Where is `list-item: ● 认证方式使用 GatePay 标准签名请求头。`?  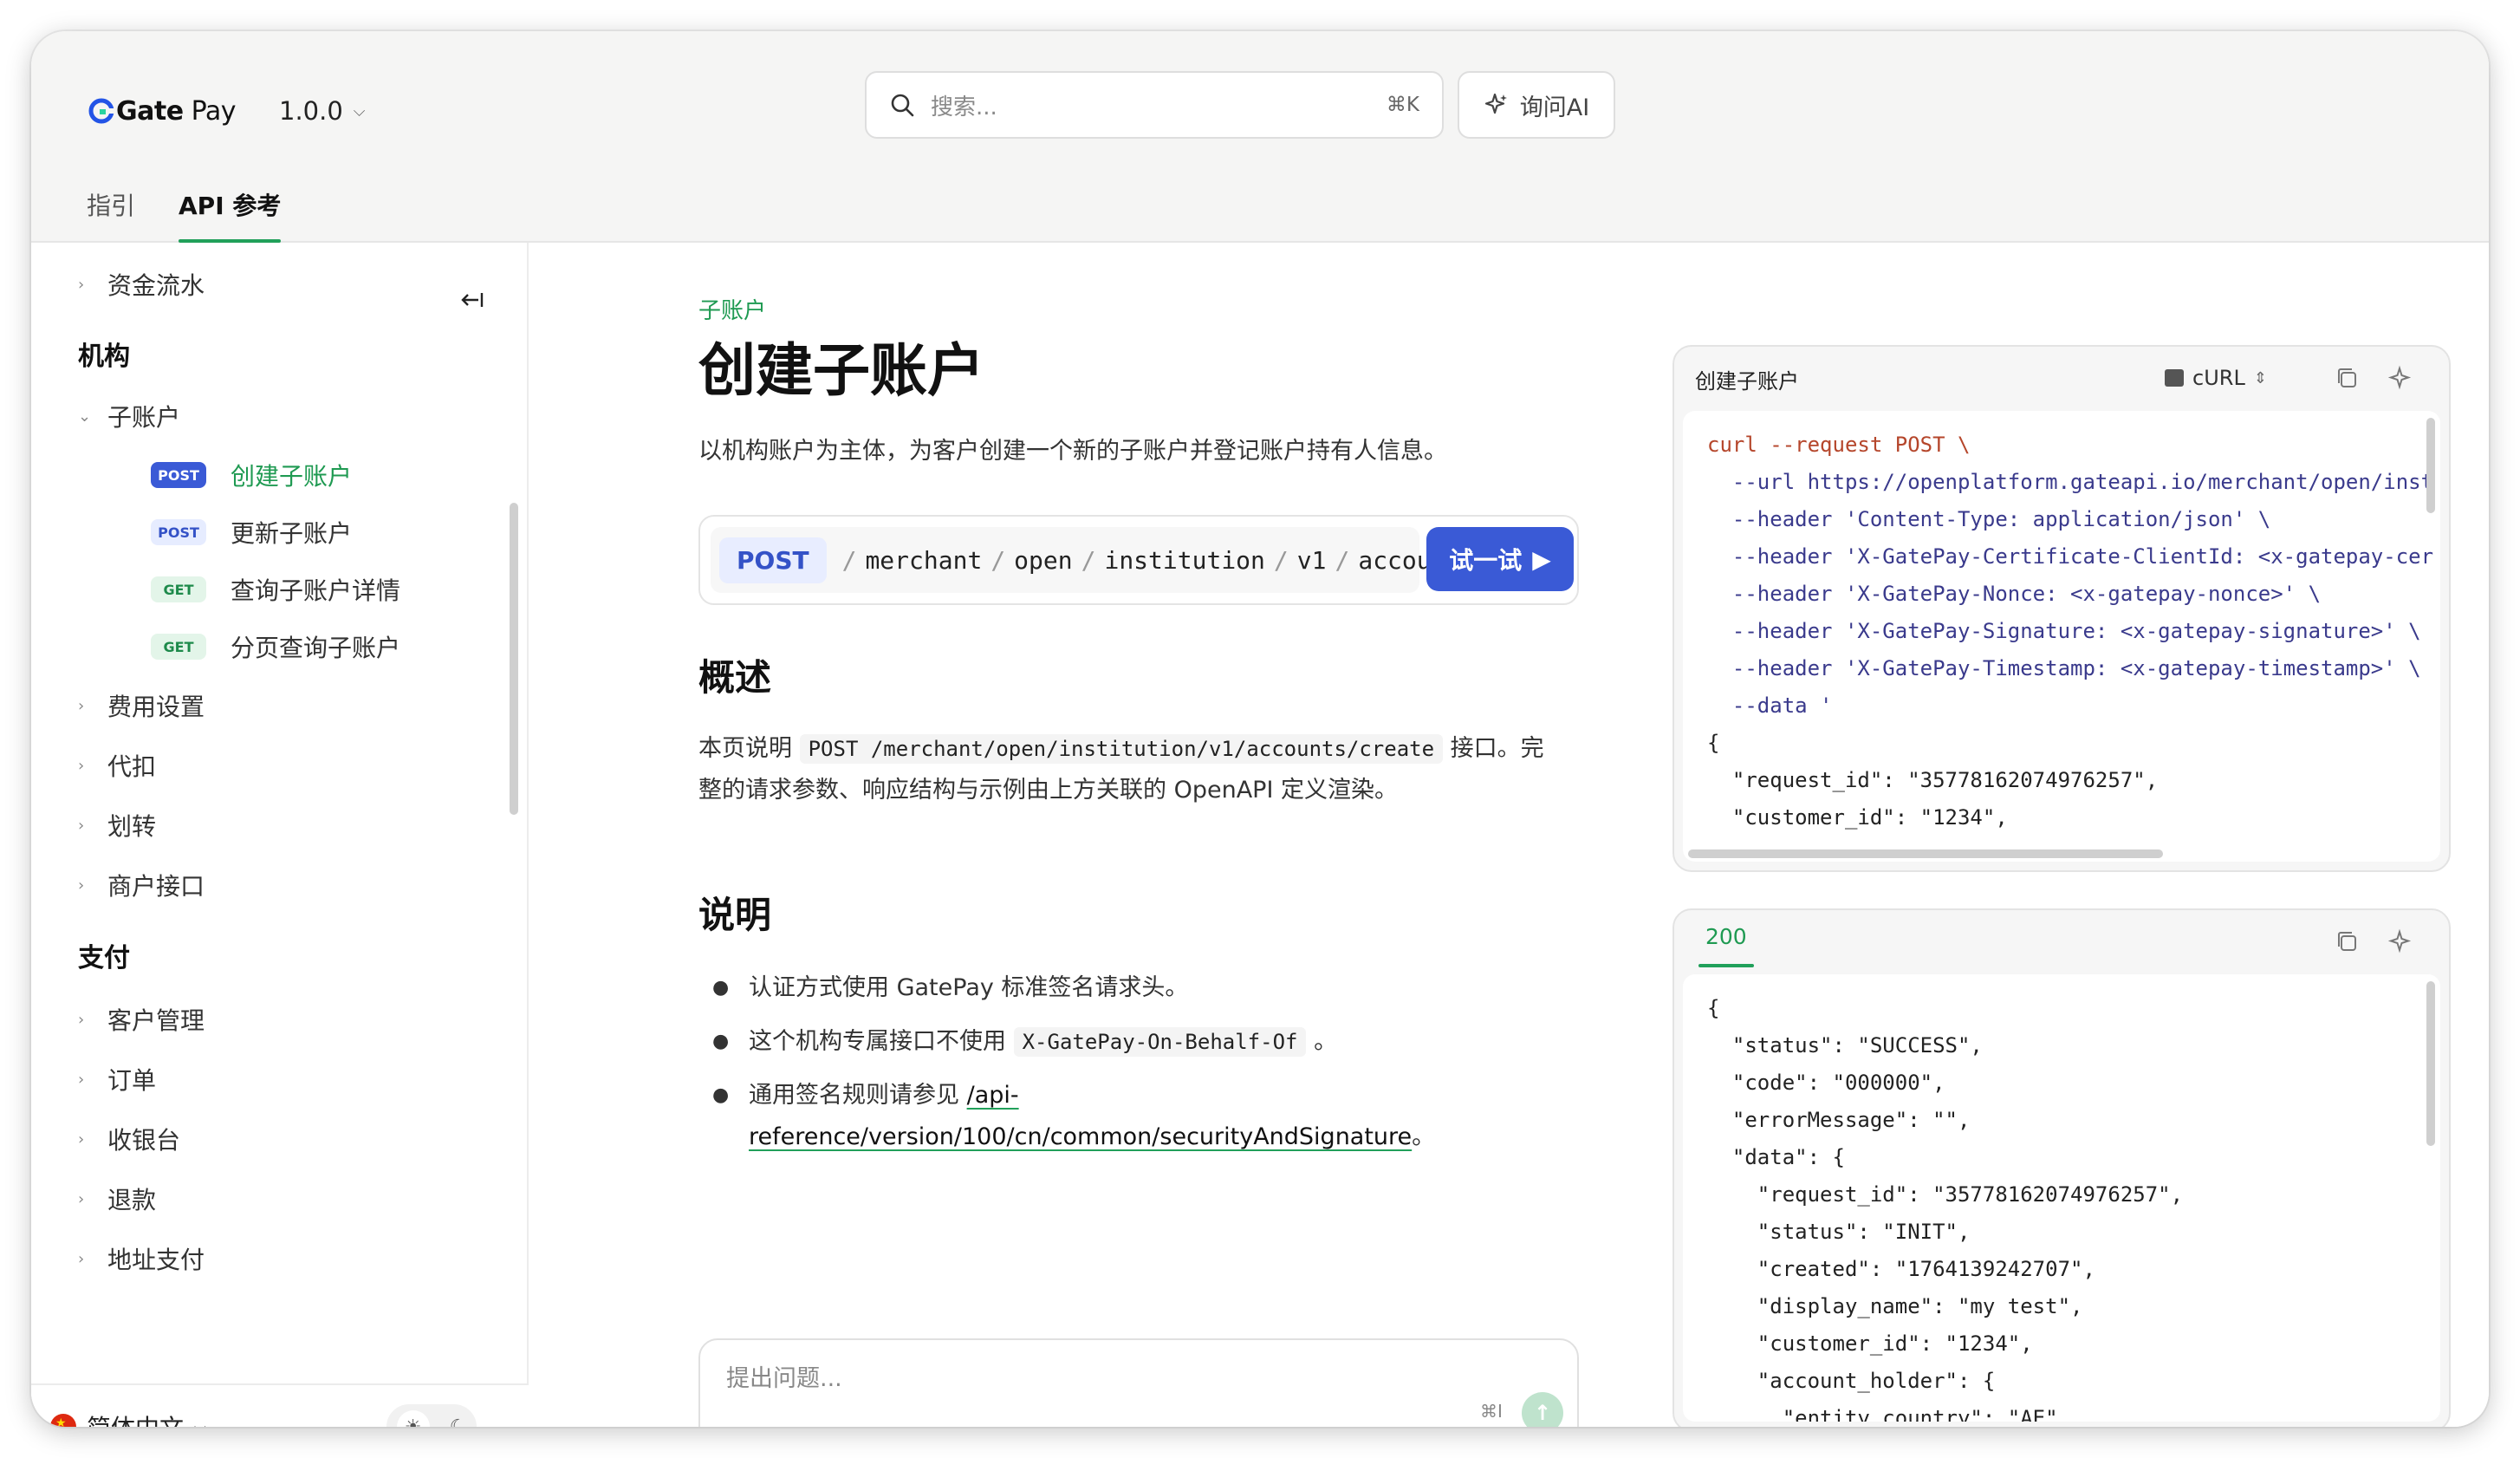 list-item: ● 认证方式使用 GatePay 标准签名请求头。 is located at coordinates (950, 988).